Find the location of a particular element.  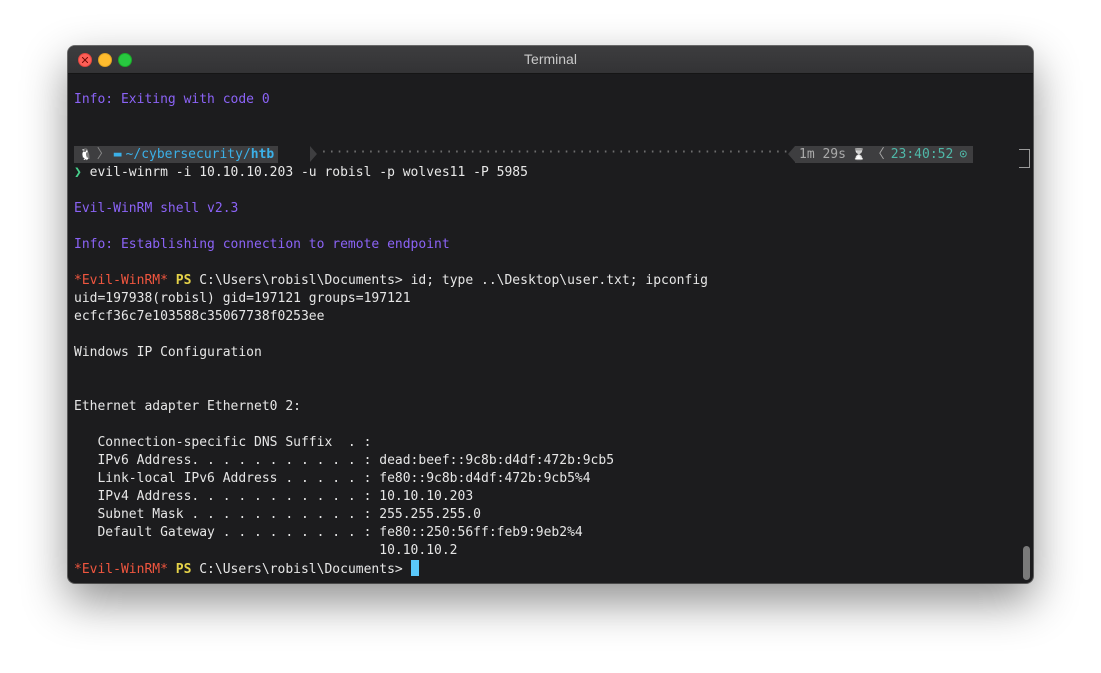

ps-command-text: id; type ..\Desktop\user.txt; ipconfig is located at coordinates (559, 280).